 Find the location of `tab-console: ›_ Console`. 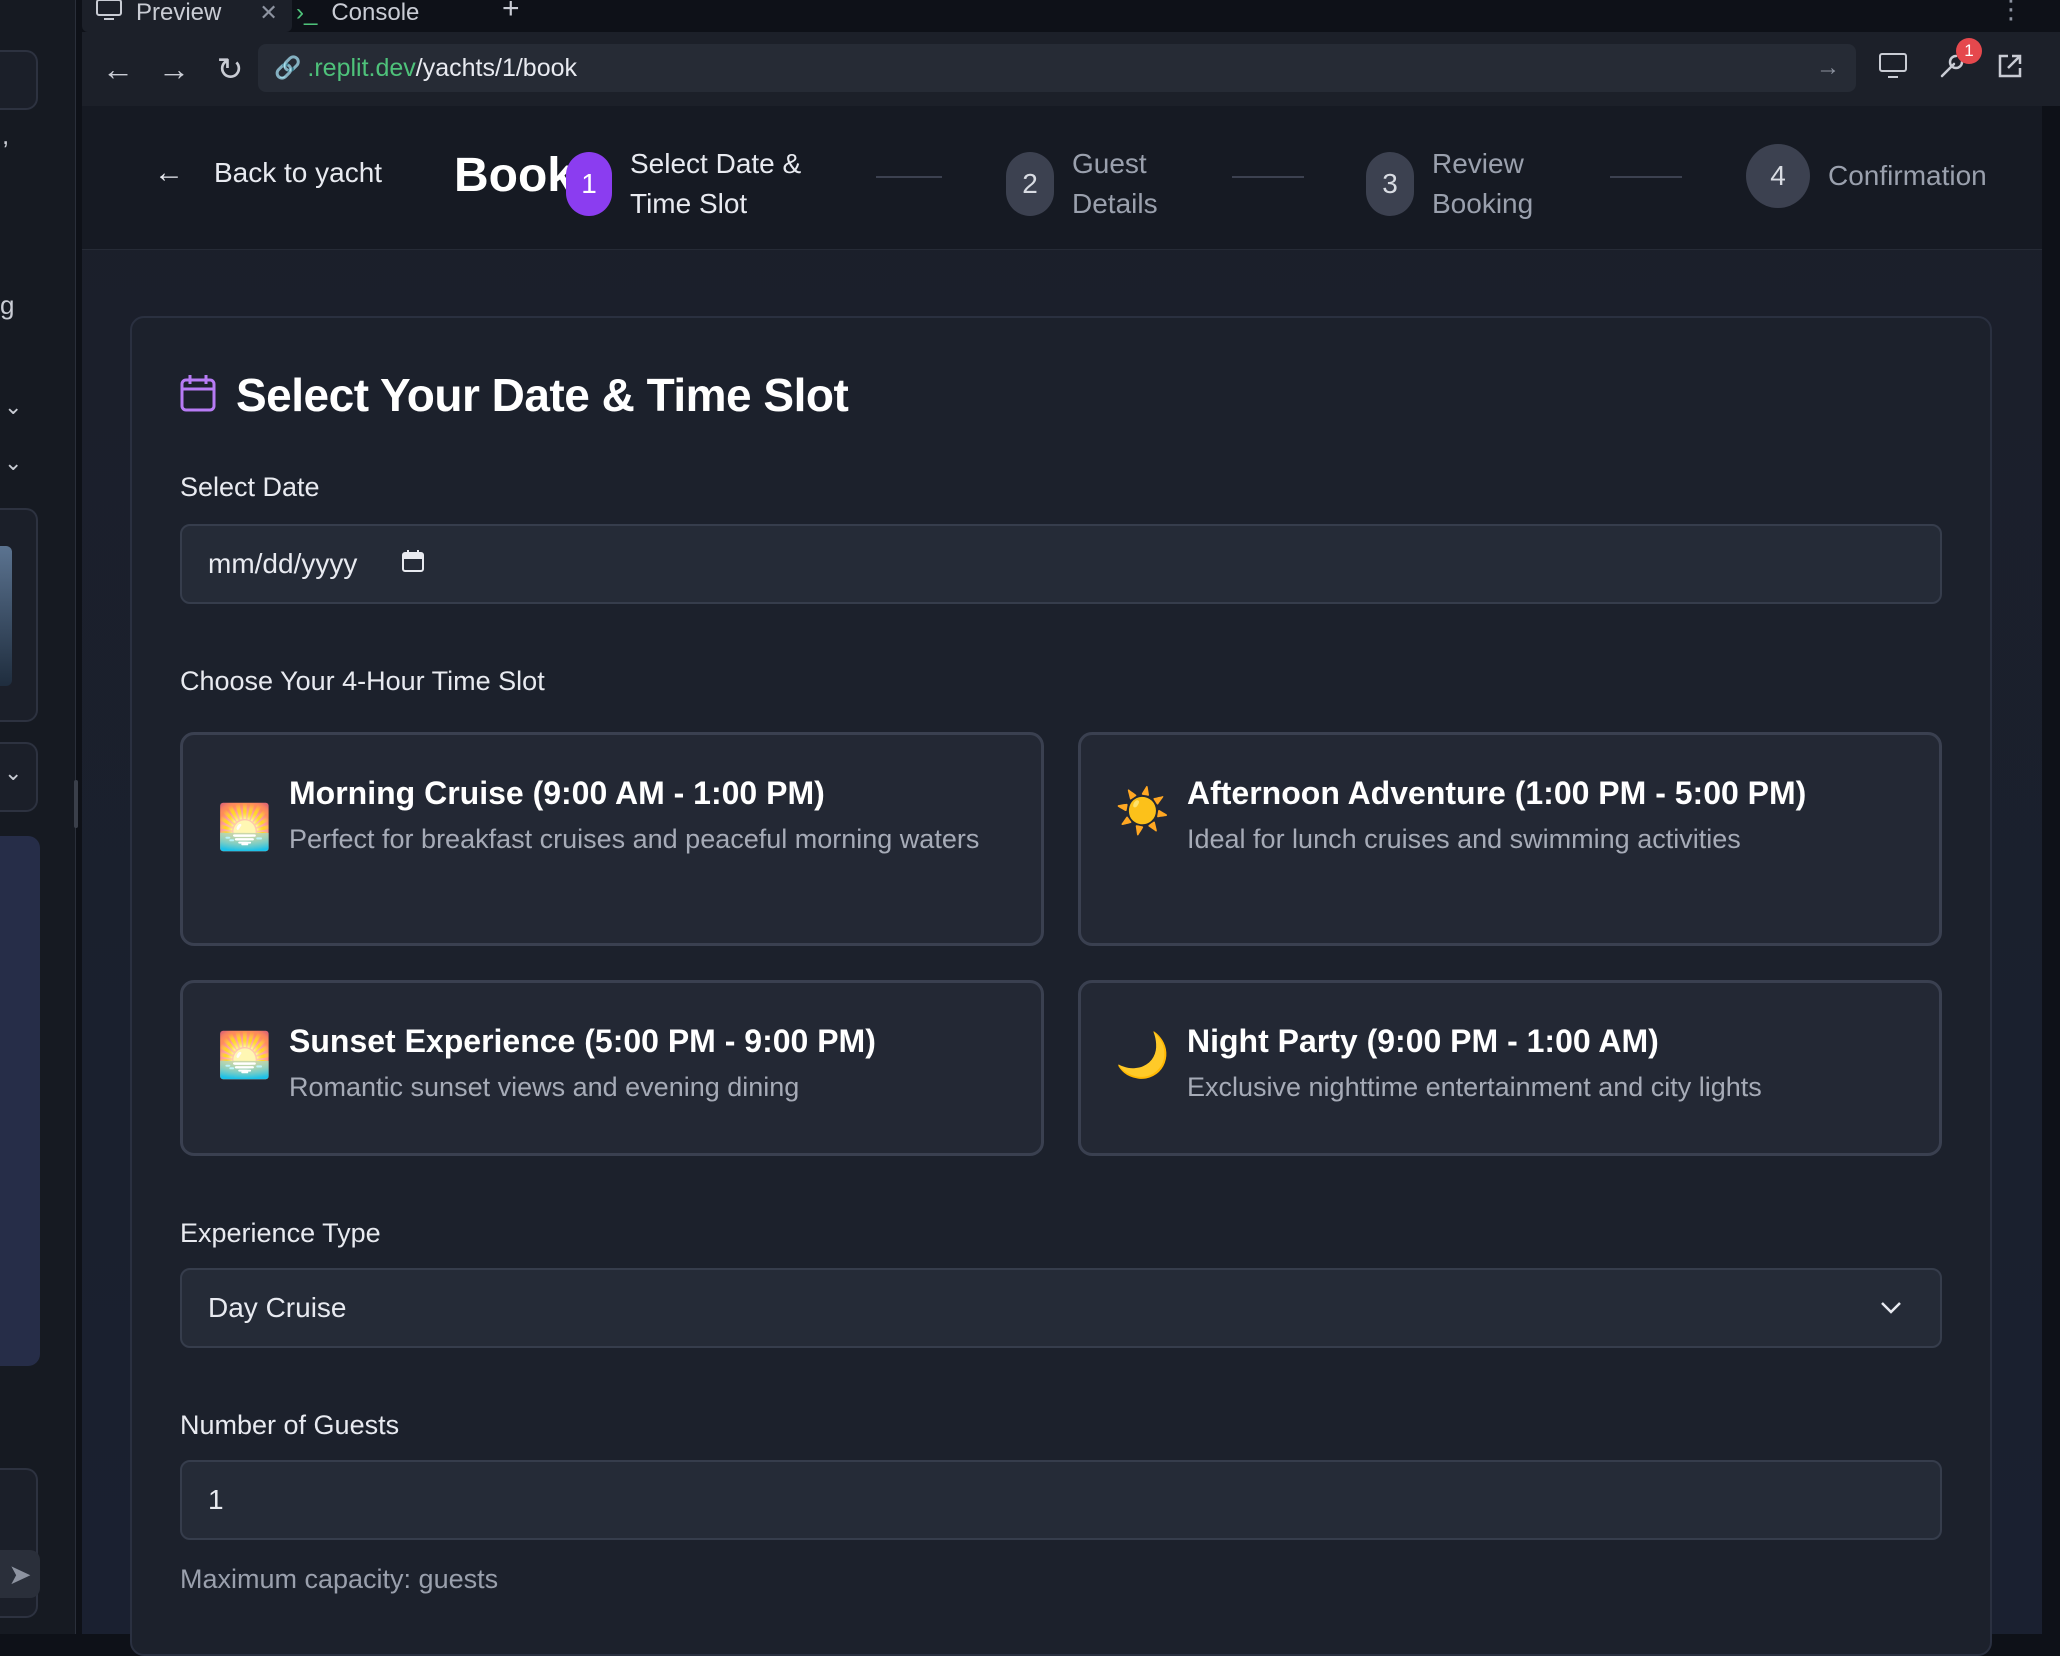

tab-console: ›_ Console is located at coordinates (357, 16).